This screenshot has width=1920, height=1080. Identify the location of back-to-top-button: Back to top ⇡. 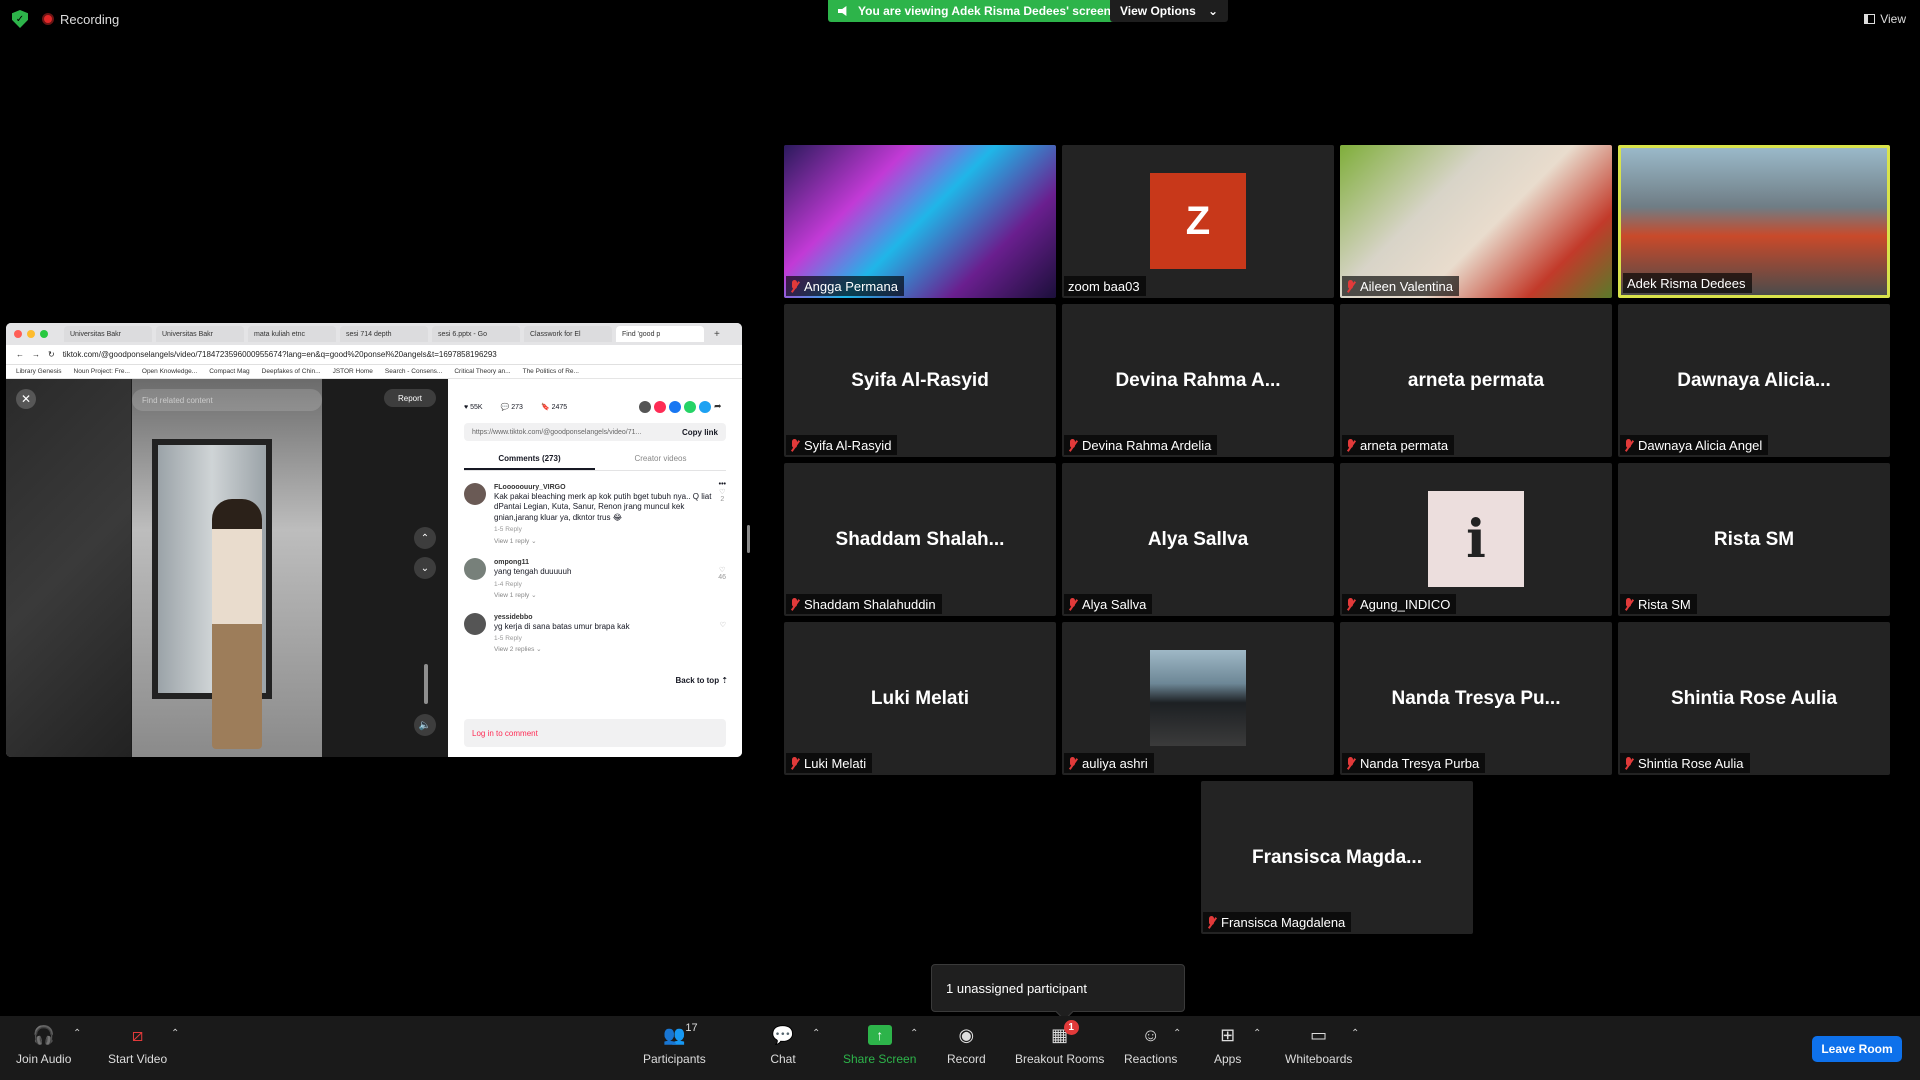
(702, 680).